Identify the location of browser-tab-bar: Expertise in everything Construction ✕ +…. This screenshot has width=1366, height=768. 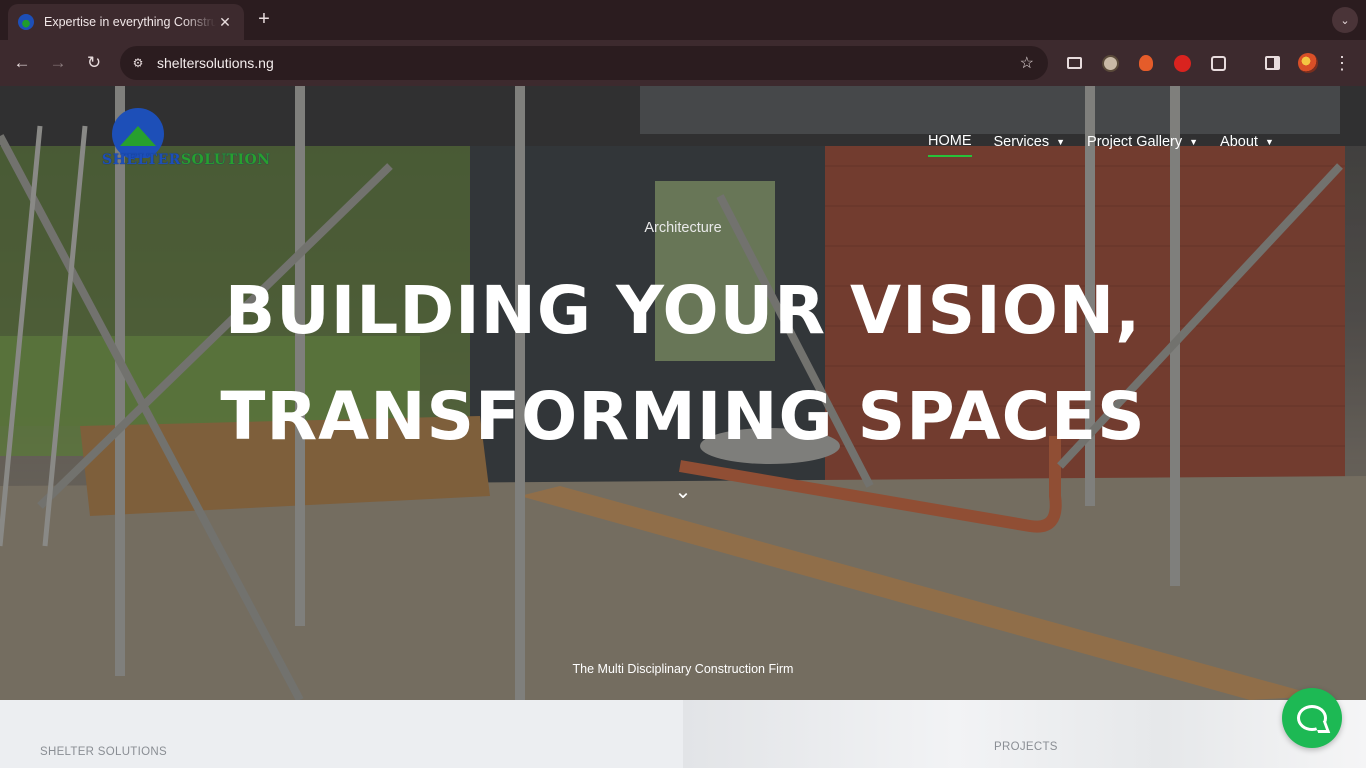
(683, 20).